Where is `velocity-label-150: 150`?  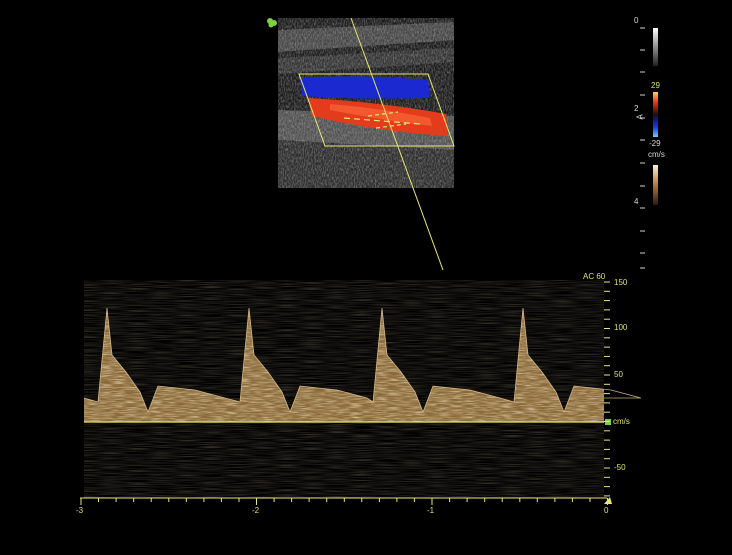
velocity-label-150: 150 is located at coordinates (621, 282).